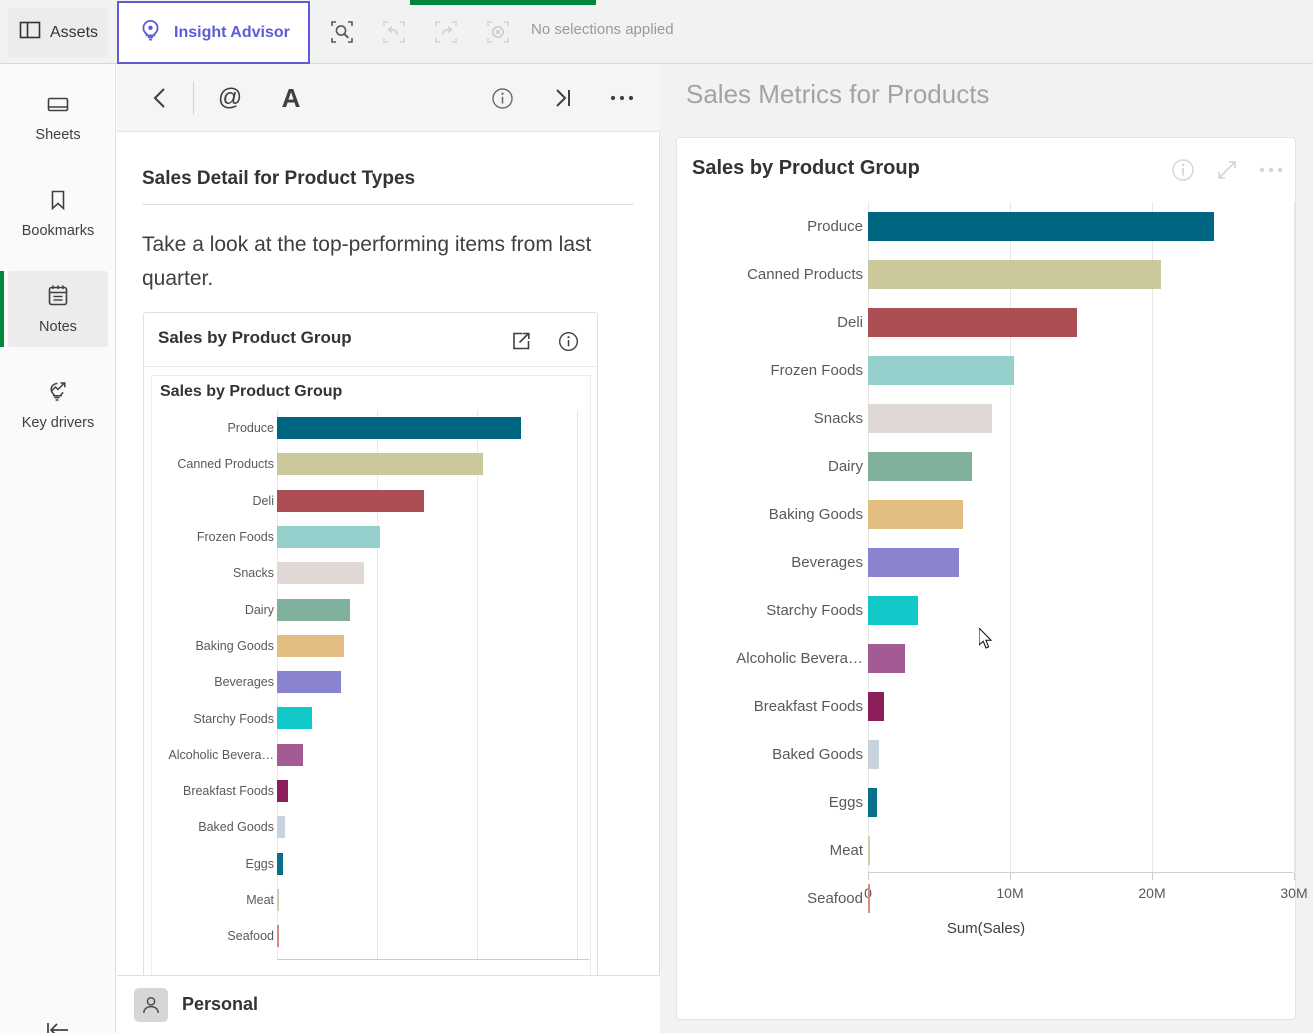  Describe the element at coordinates (770, 226) in the screenshot. I see `y-axis-category-label: Produce` at that location.